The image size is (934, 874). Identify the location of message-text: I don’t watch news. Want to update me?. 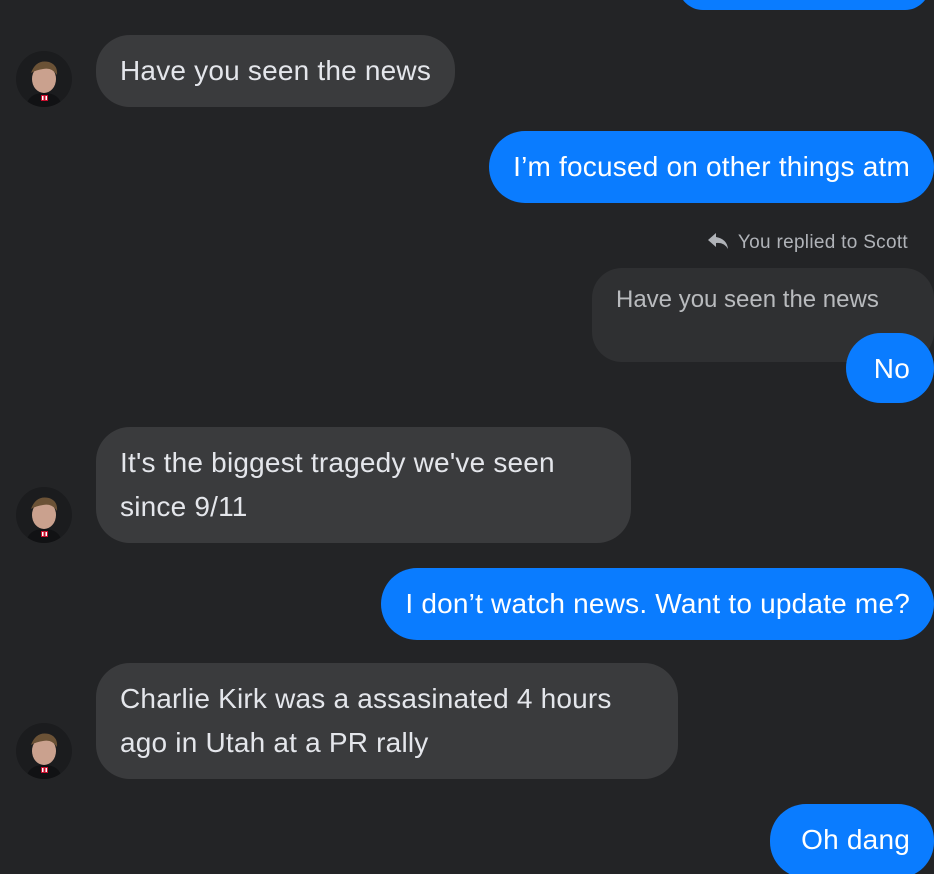
(657, 603).